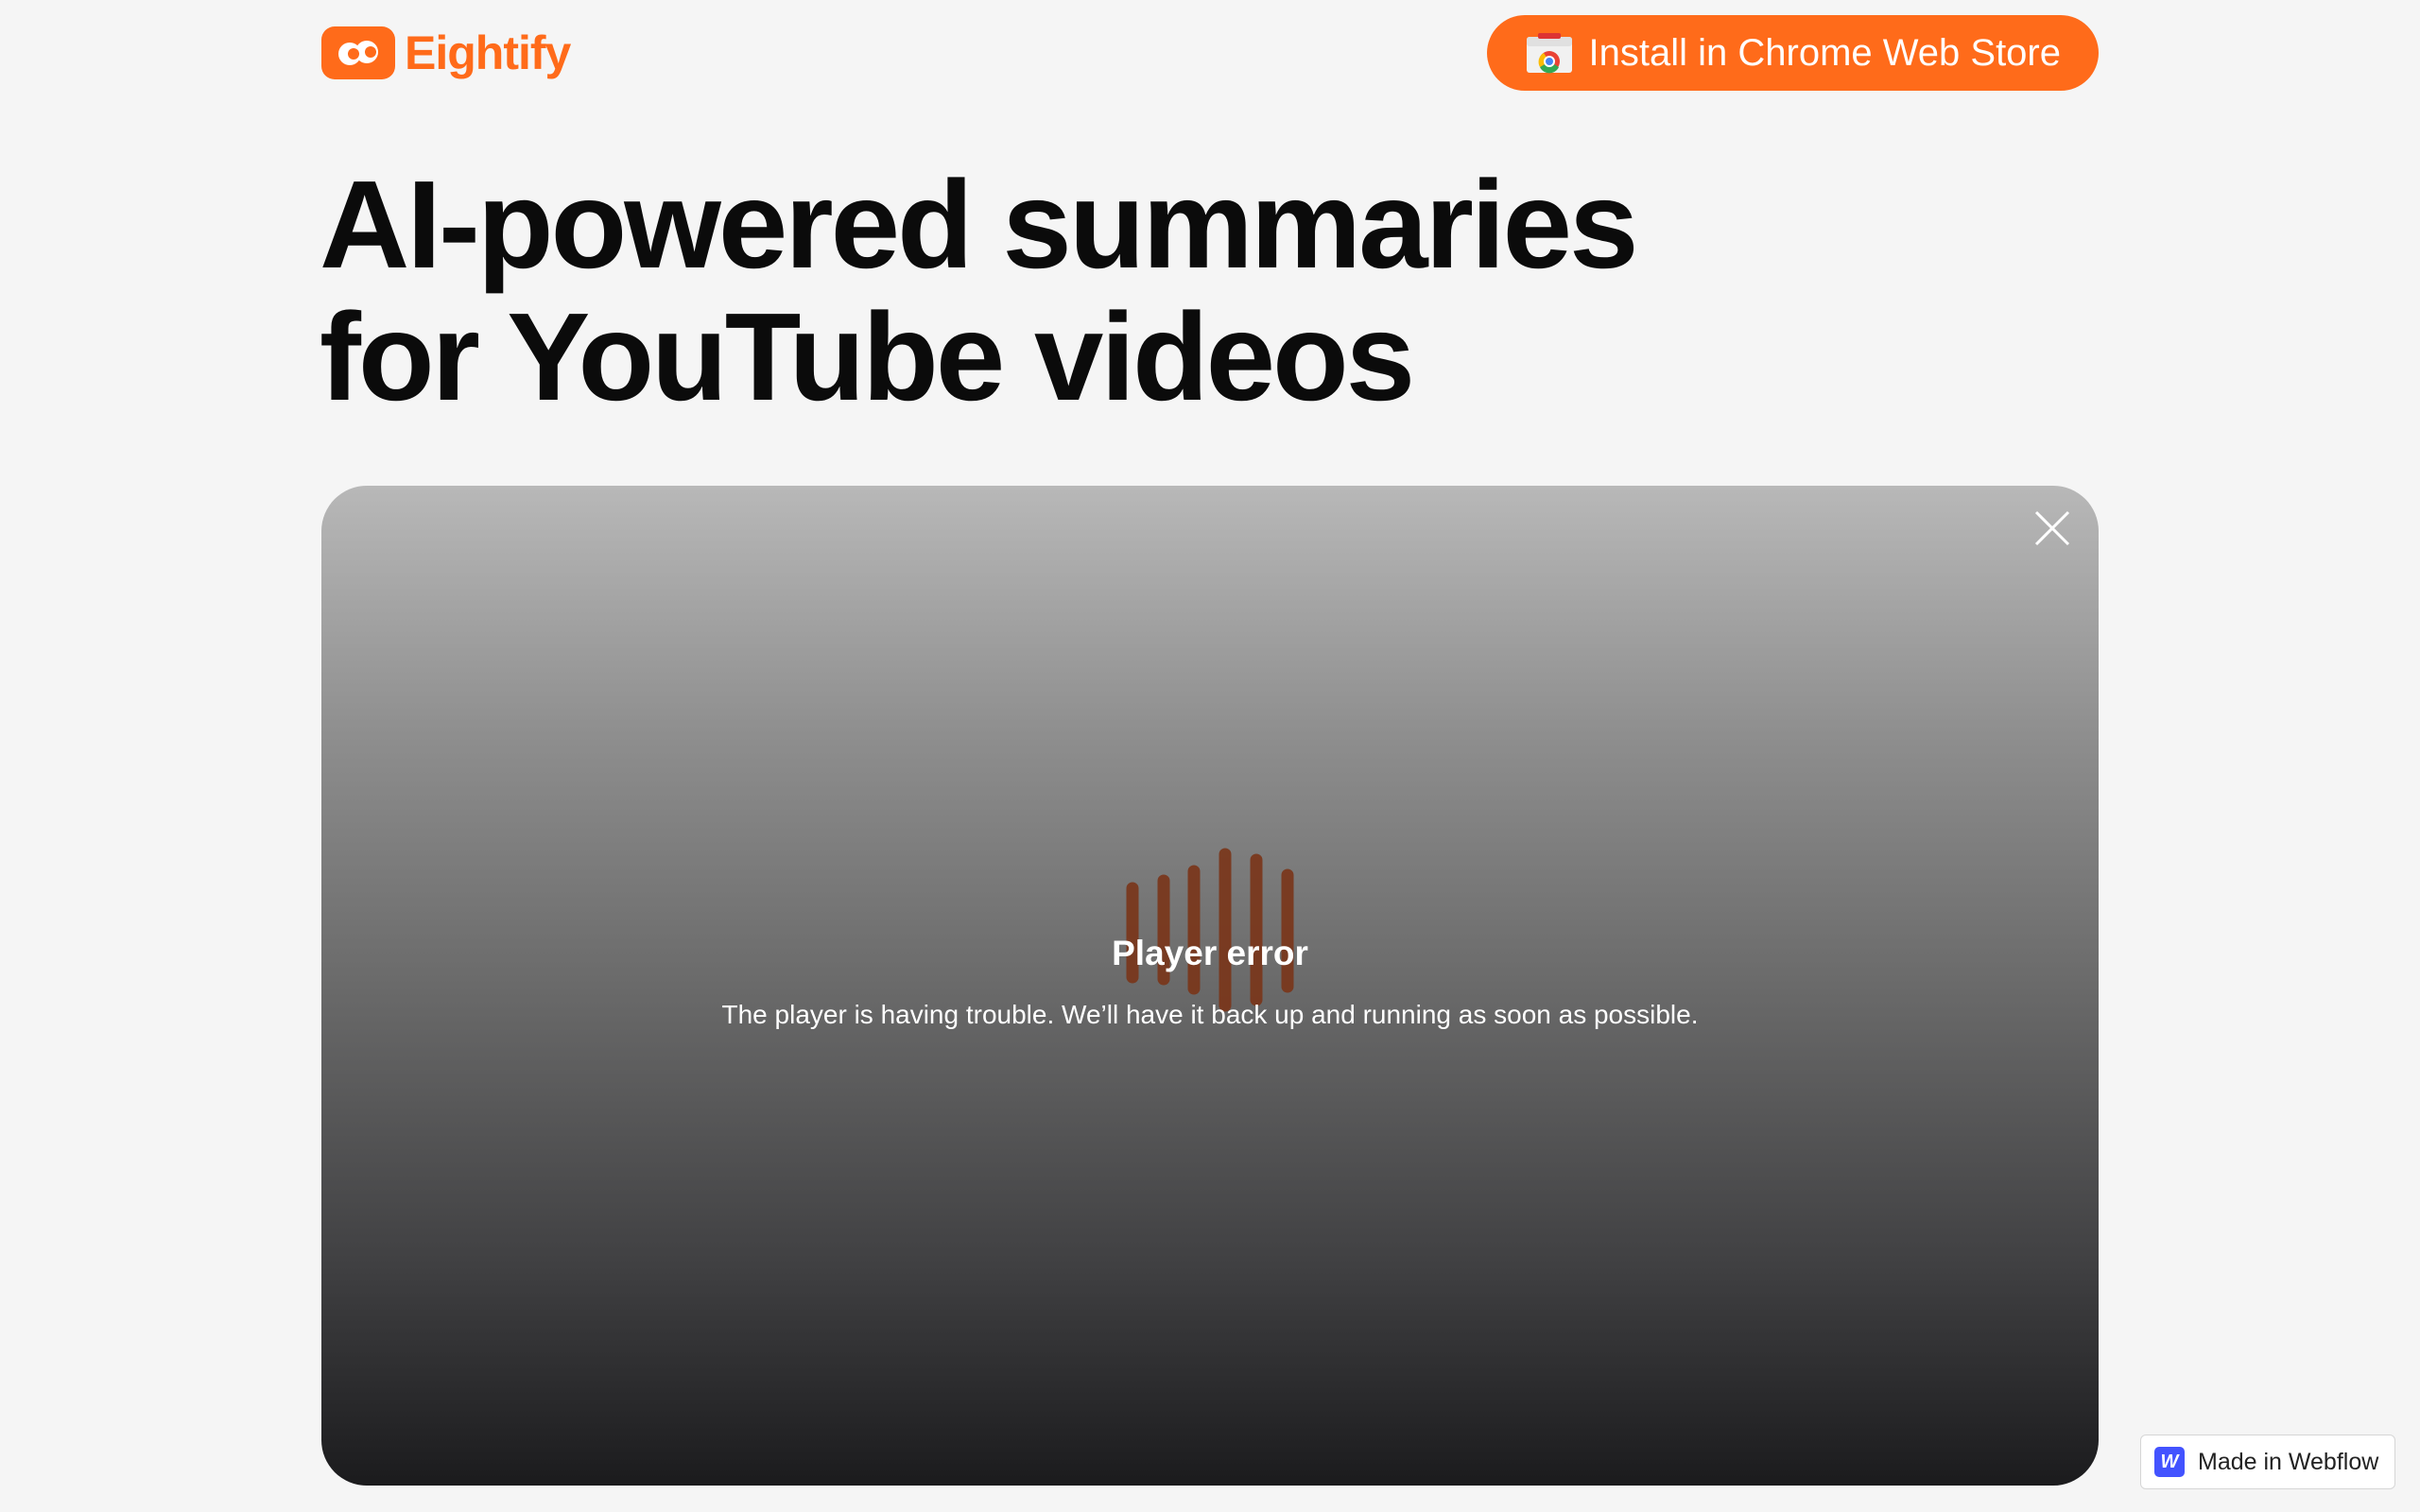 The width and height of the screenshot is (2420, 1512). I want to click on made-in-webflow-badge: W Made in Webflow, so click(2267, 1462).